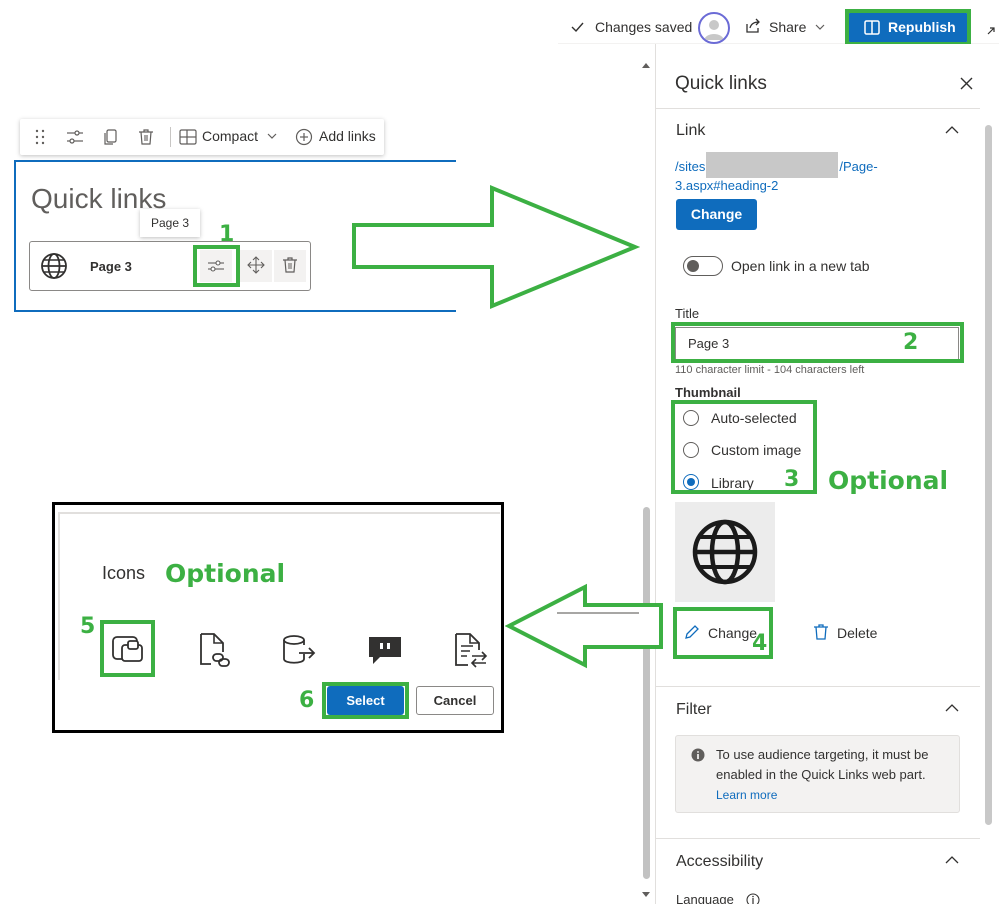 This screenshot has height=904, width=999. I want to click on comment-icon, so click(385, 651).